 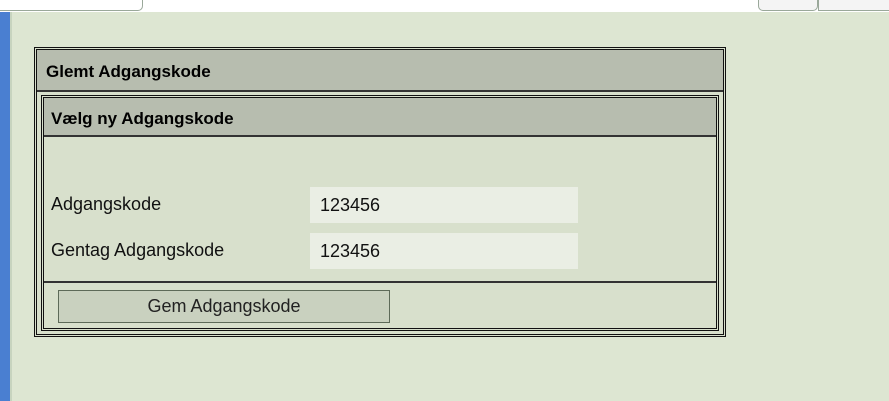 What do you see at coordinates (5, 206) in the screenshot?
I see `window-left-edge` at bounding box center [5, 206].